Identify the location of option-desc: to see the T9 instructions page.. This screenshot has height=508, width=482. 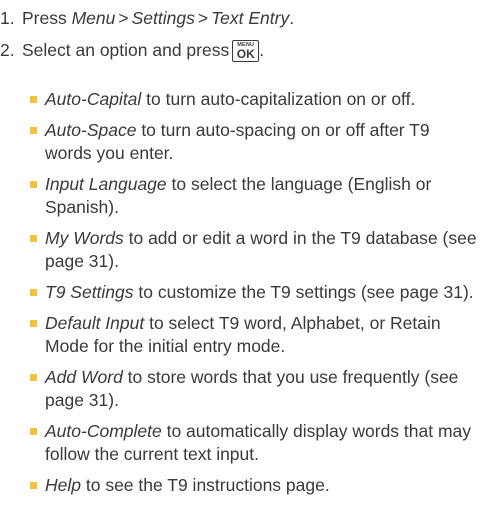
(205, 485).